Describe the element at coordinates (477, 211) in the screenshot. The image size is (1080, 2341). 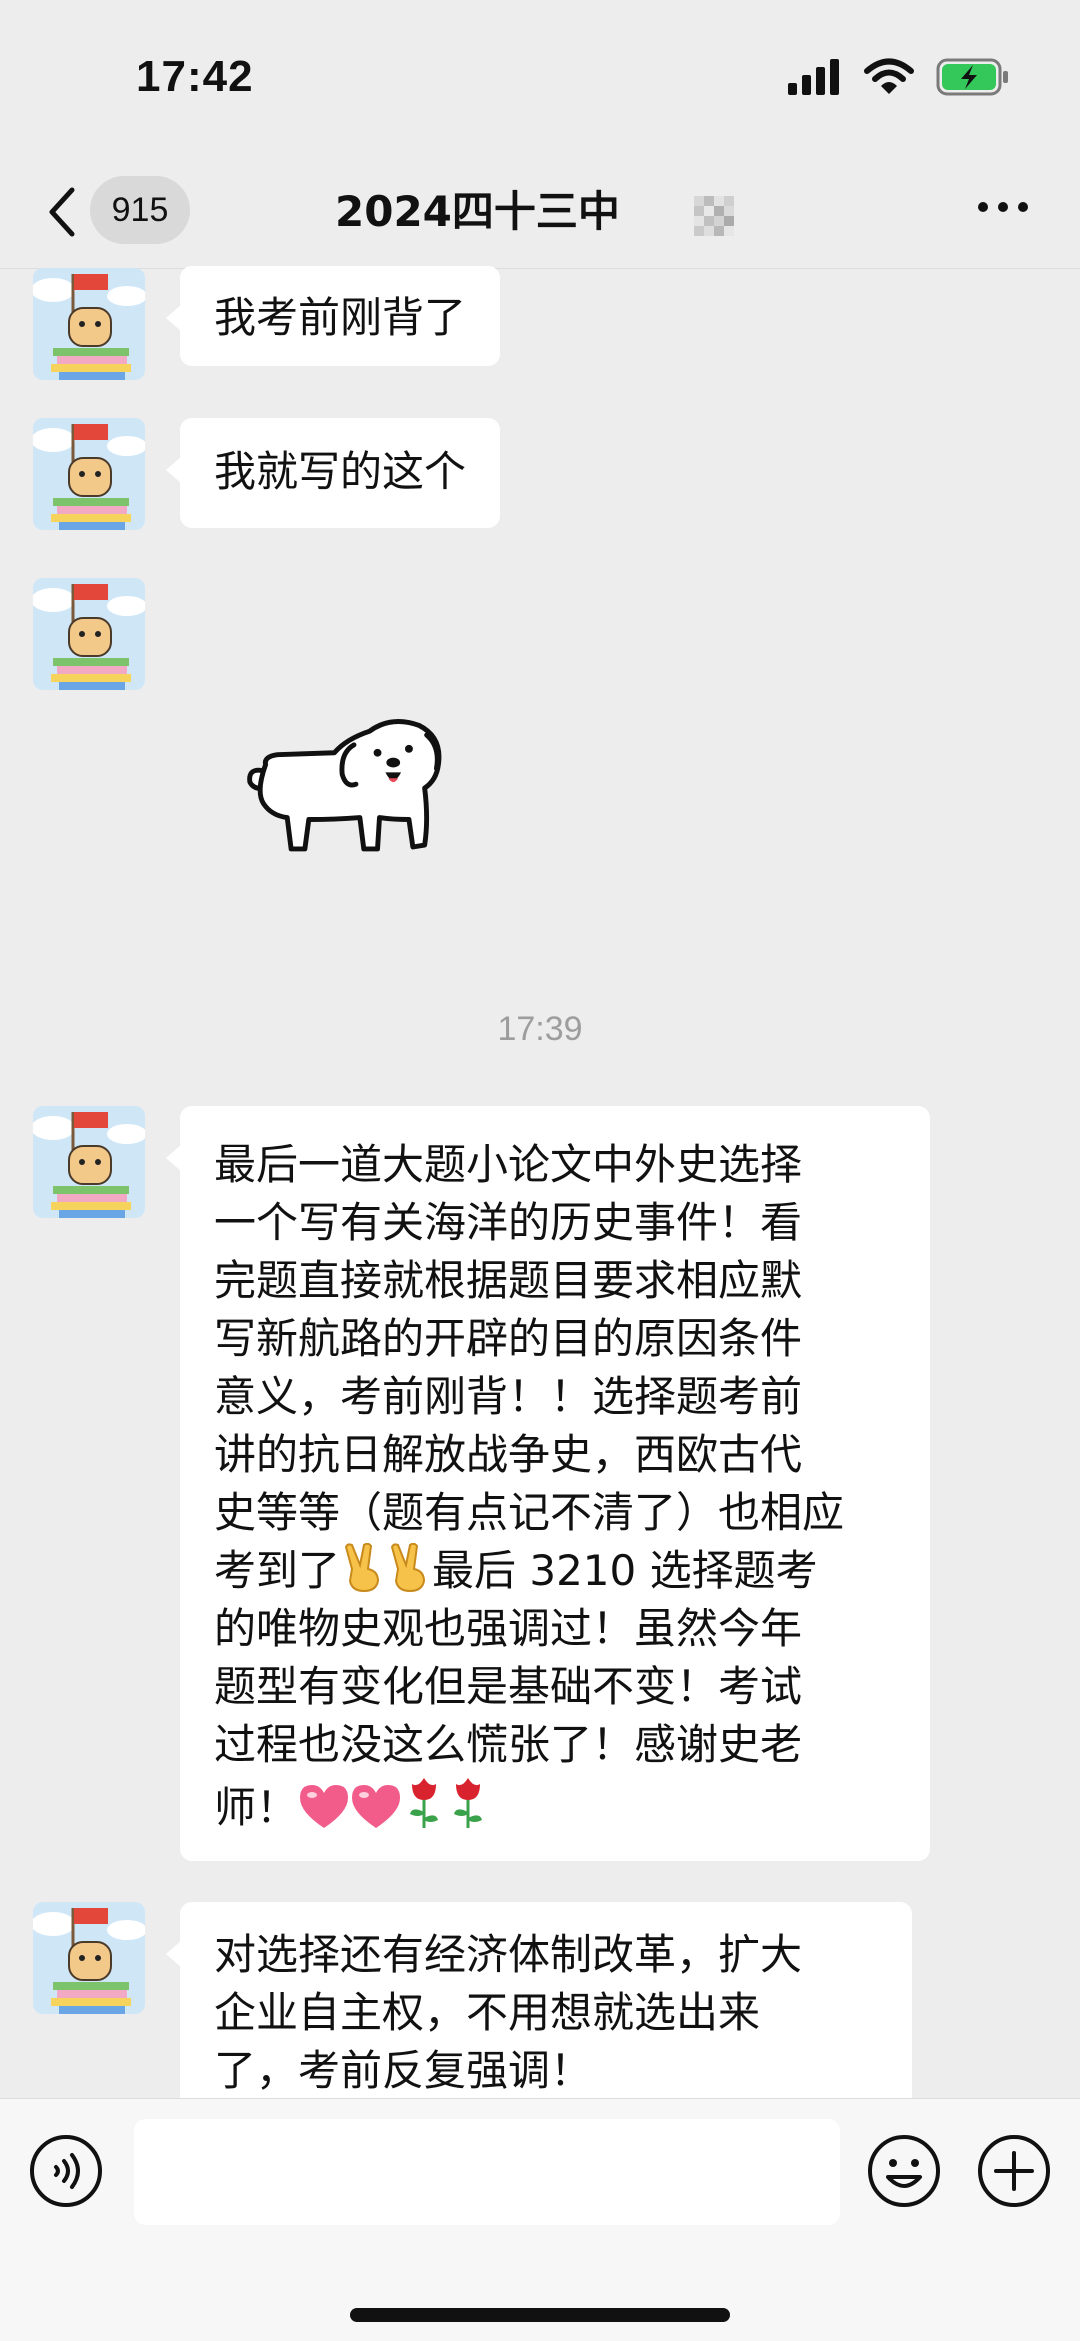
I see `chat-title: 2024四十三中` at that location.